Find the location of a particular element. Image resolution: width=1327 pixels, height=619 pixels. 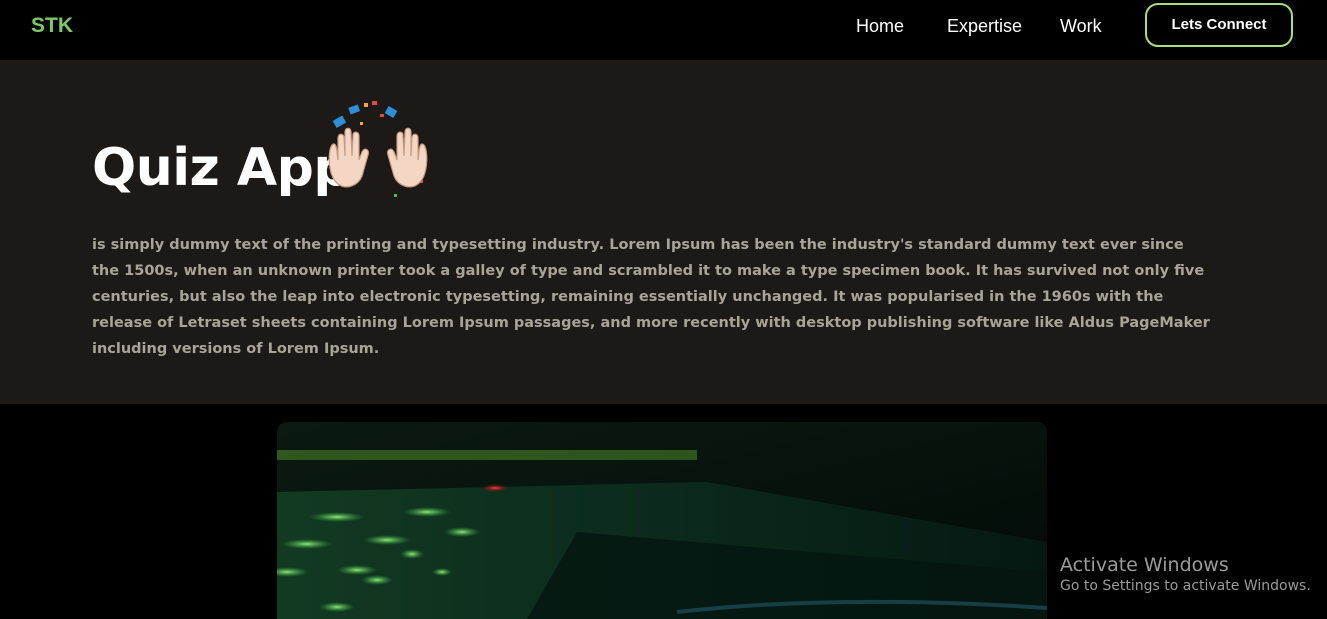

project-title: Quiz App is located at coordinates (221, 168).